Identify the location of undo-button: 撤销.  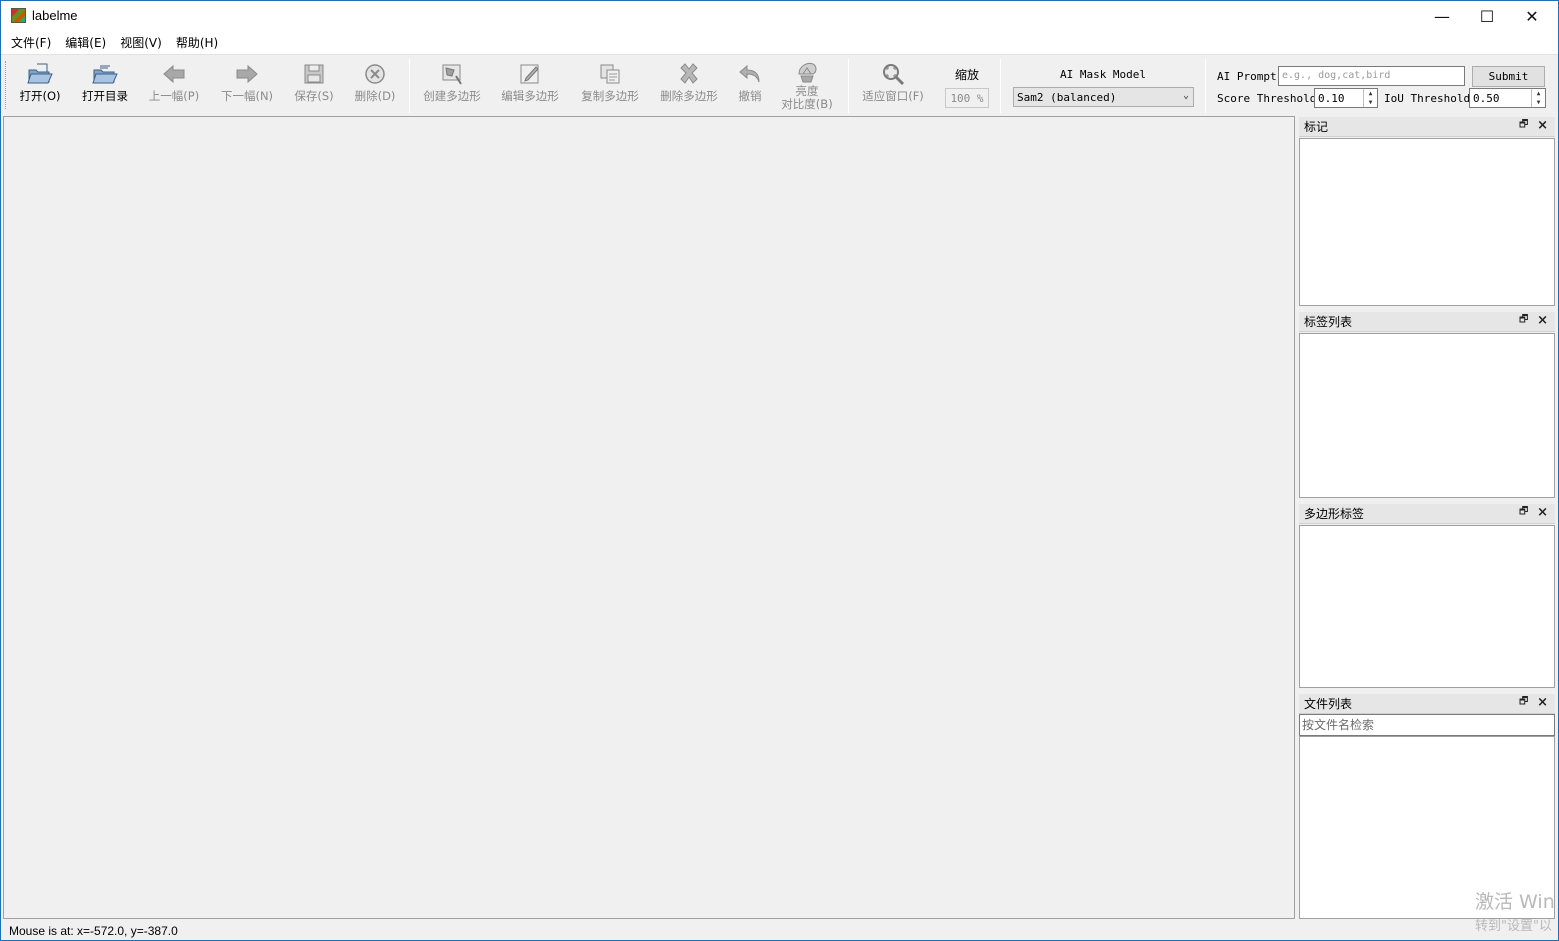
(750, 87).